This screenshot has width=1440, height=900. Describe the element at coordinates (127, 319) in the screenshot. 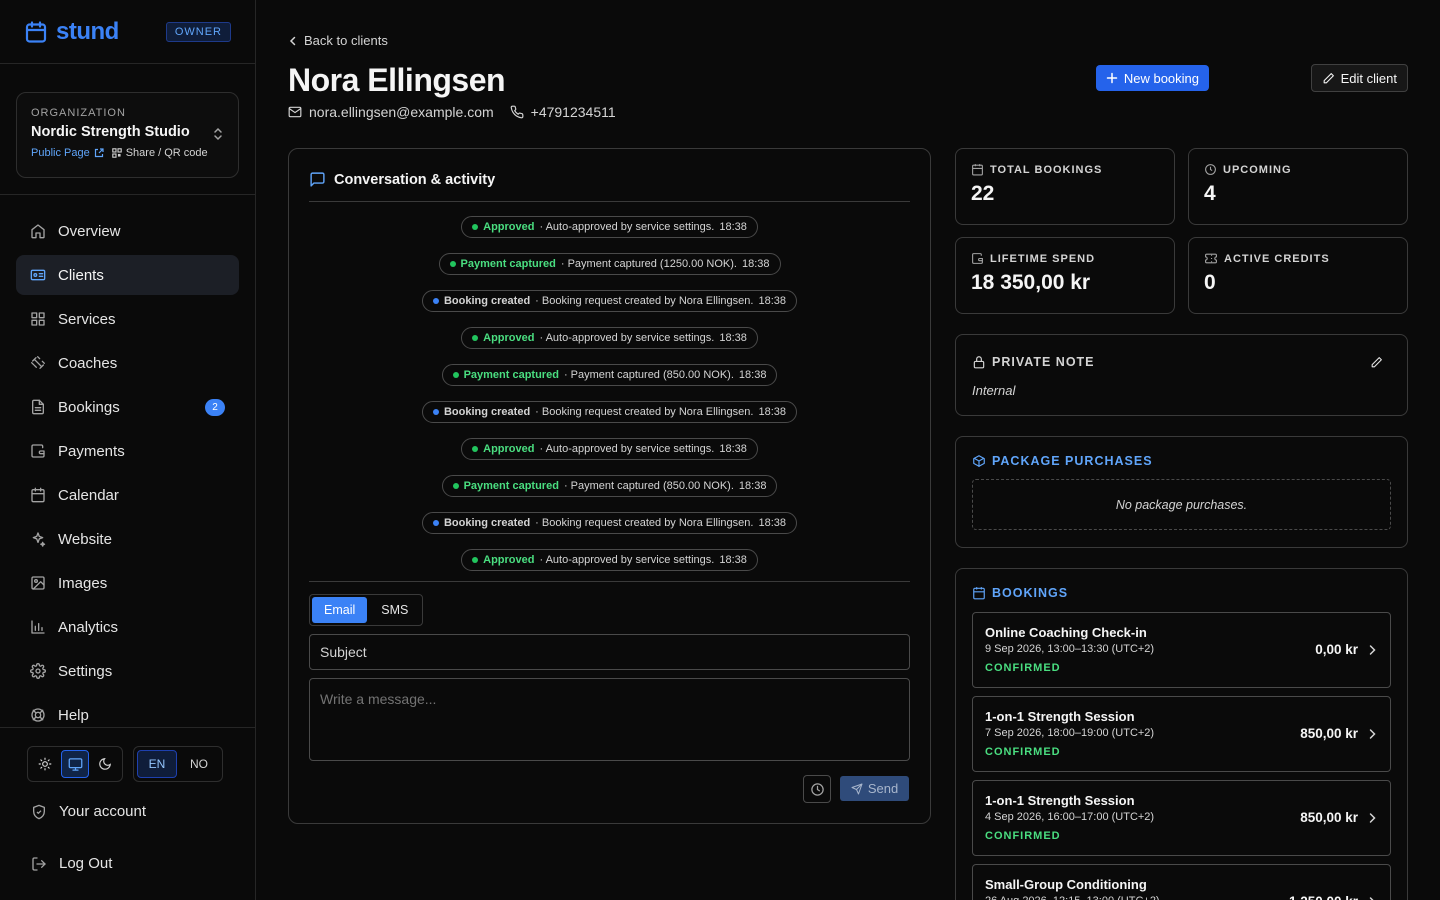

I see `sidebar-item-services: Services` at that location.